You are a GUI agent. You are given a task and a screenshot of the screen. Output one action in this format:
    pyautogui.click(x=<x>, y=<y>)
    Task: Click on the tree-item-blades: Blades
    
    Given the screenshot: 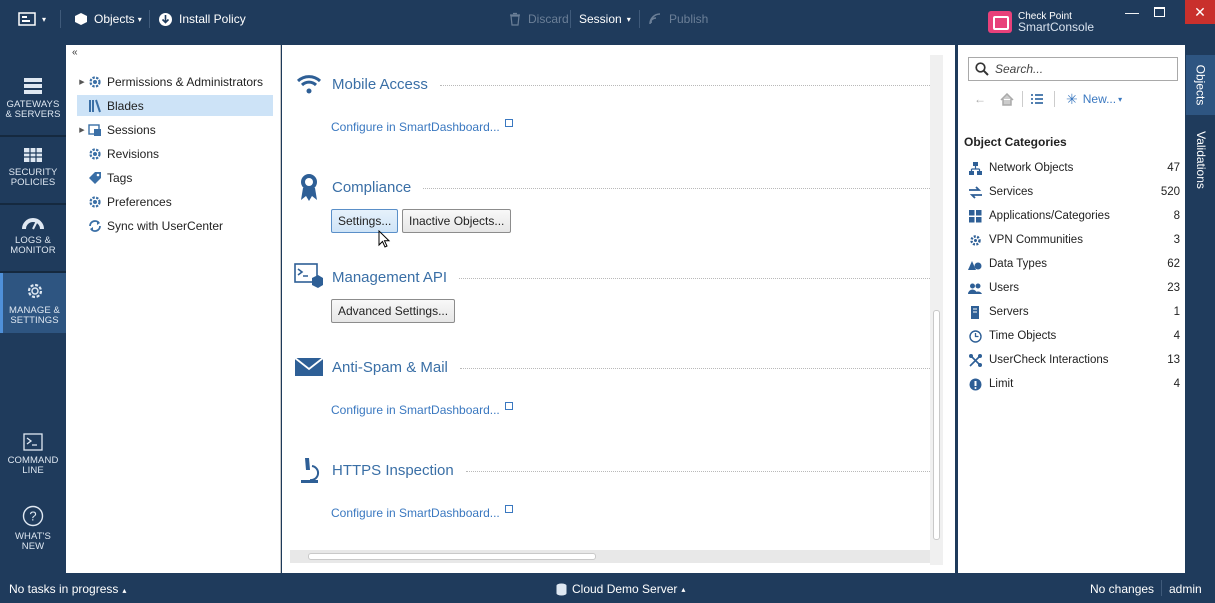 What is the action you would take?
    pyautogui.click(x=175, y=105)
    